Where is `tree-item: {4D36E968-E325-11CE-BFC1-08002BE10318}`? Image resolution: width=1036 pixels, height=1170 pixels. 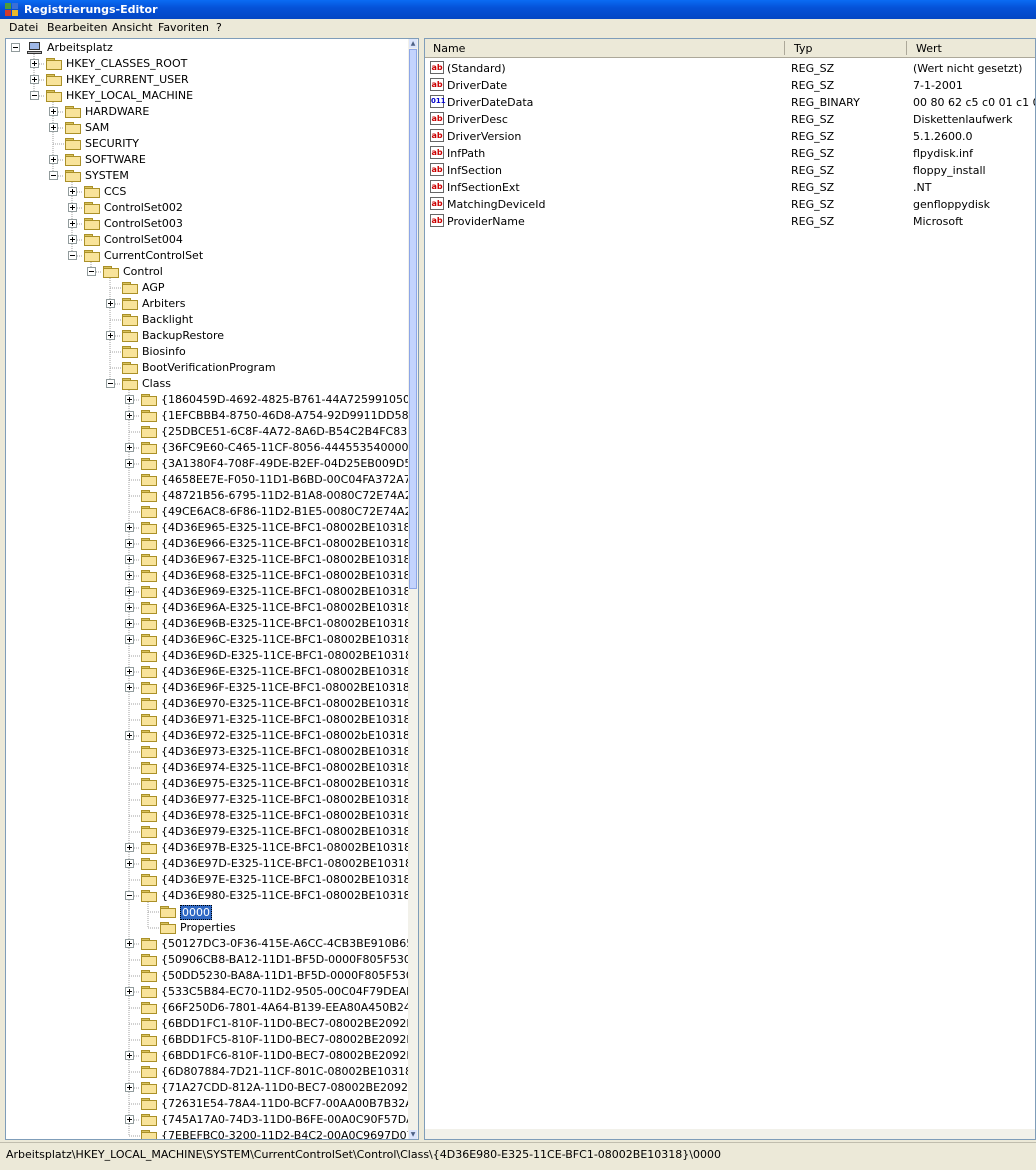
tree-item: {4D36E968-E325-11CE-BFC1-08002BE10318} is located at coordinates (212, 576).